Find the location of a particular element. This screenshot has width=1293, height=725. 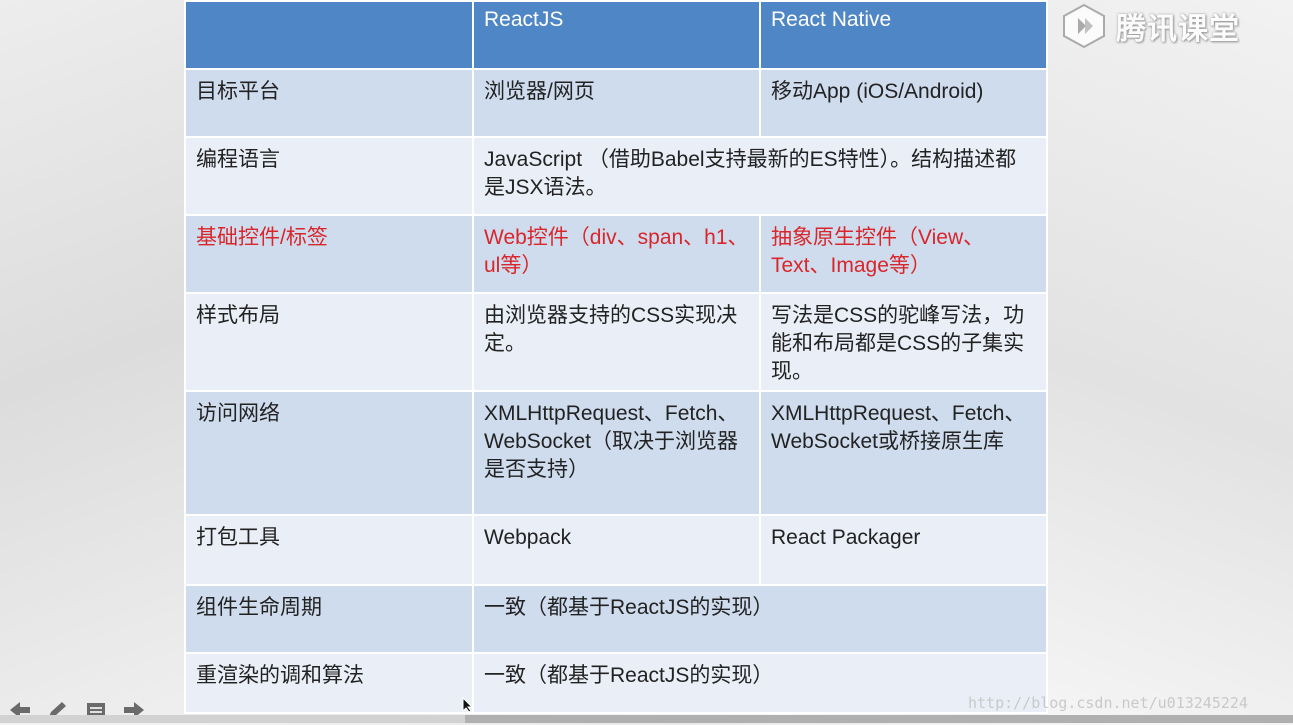

background-left is located at coordinates (92, 361).